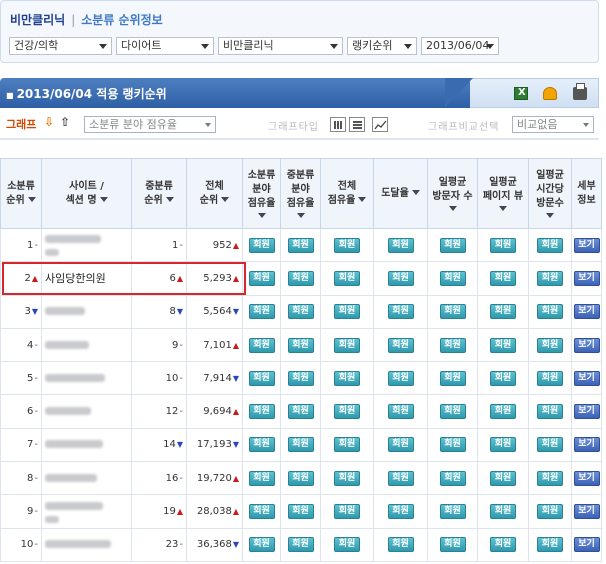 The image size is (606, 564). Describe the element at coordinates (357, 124) in the screenshot. I see `list-chart-icon` at that location.